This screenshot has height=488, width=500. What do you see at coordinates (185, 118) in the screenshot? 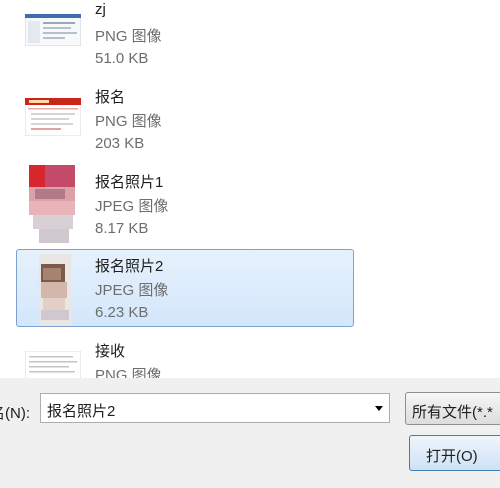
I see `file-item: 报名 PNG 图像 203 KB` at bounding box center [185, 118].